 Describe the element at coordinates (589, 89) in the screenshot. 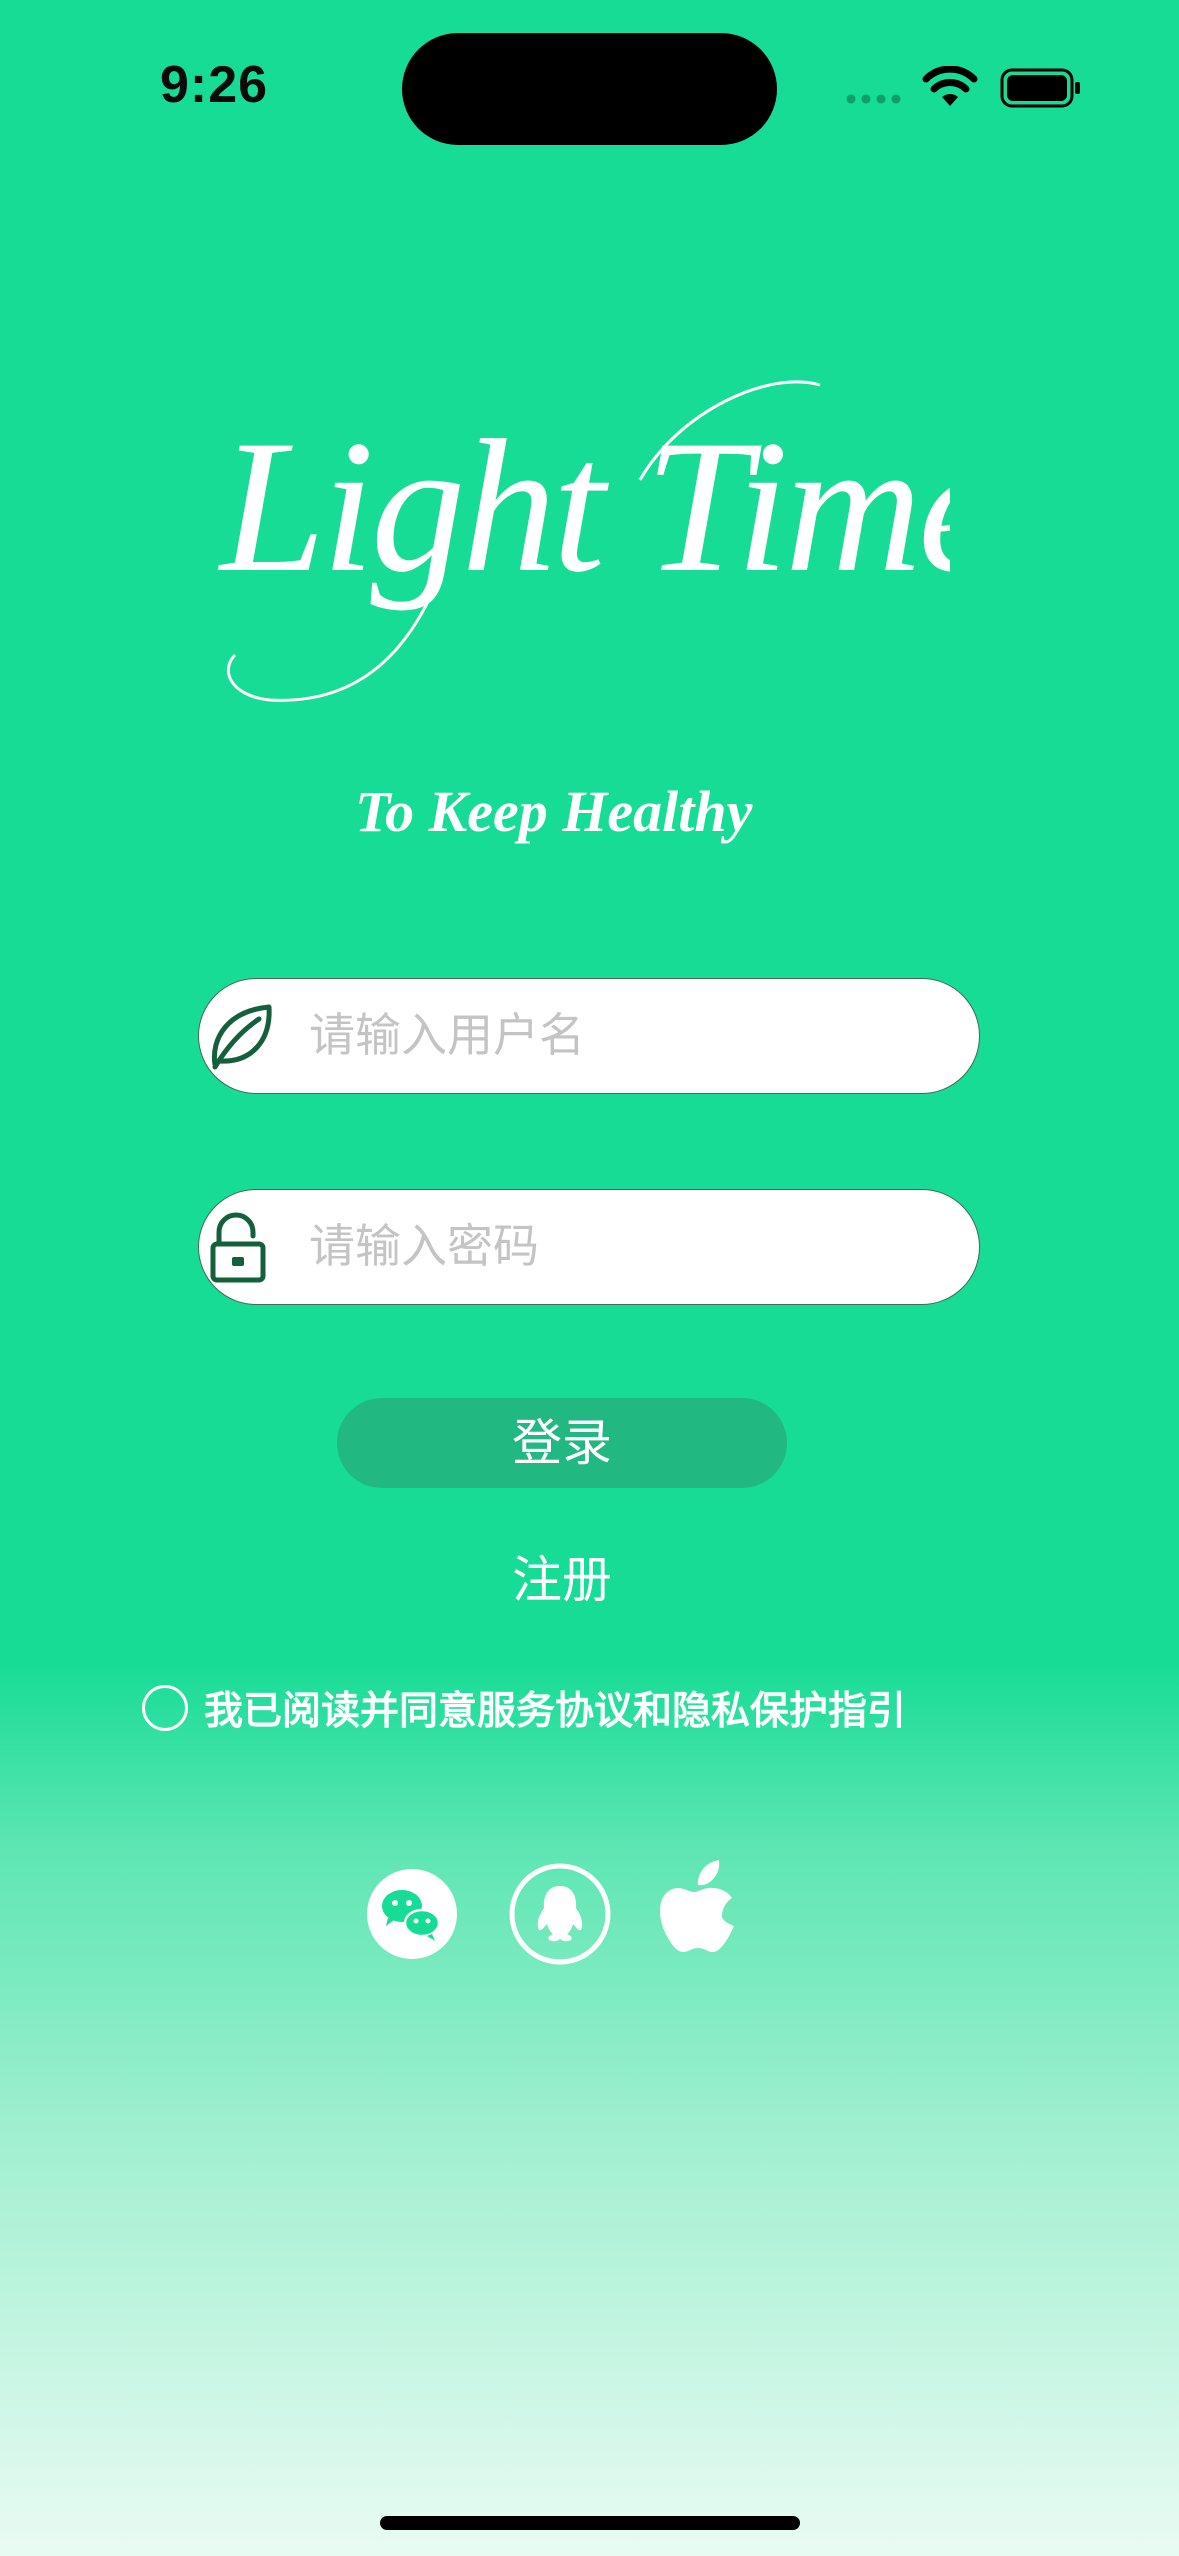

I see `dynamic-island` at that location.